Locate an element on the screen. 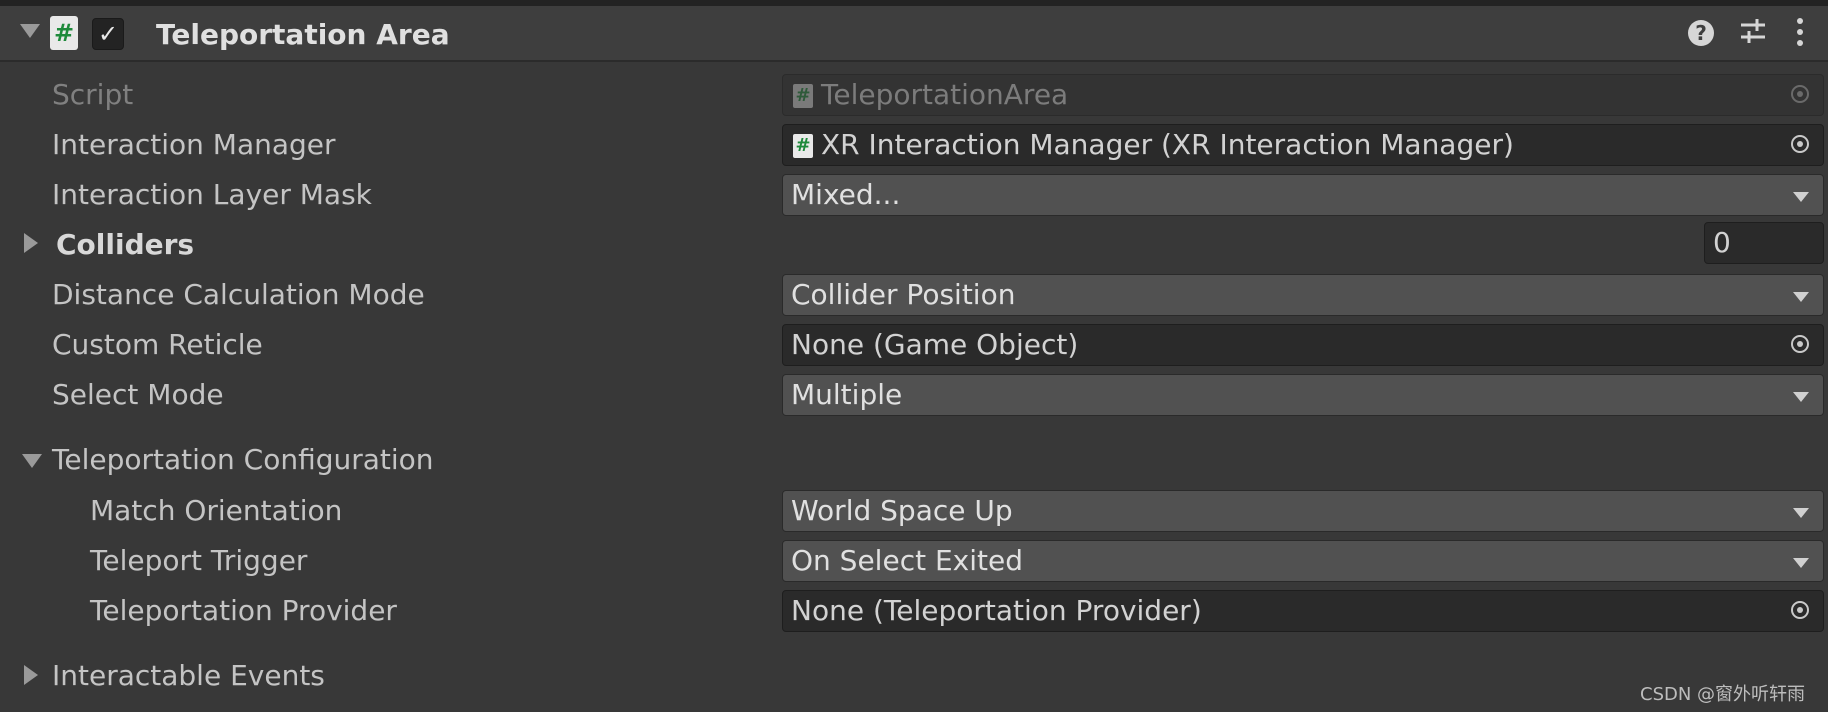  script-field-value: TeleportationArea is located at coordinates (945, 94).